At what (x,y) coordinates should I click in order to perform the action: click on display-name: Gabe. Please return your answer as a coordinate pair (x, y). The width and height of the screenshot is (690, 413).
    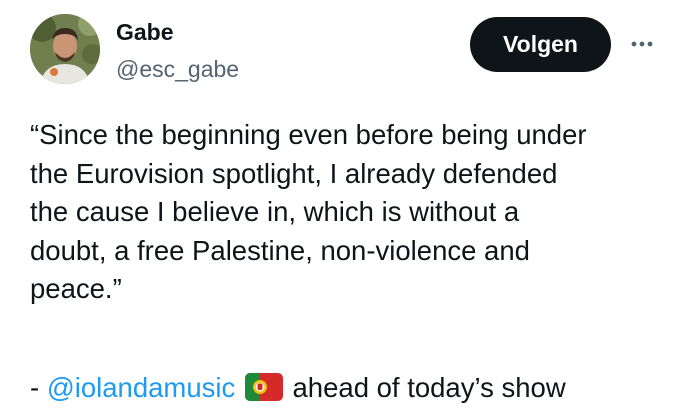
    Looking at the image, I should click on (145, 32).